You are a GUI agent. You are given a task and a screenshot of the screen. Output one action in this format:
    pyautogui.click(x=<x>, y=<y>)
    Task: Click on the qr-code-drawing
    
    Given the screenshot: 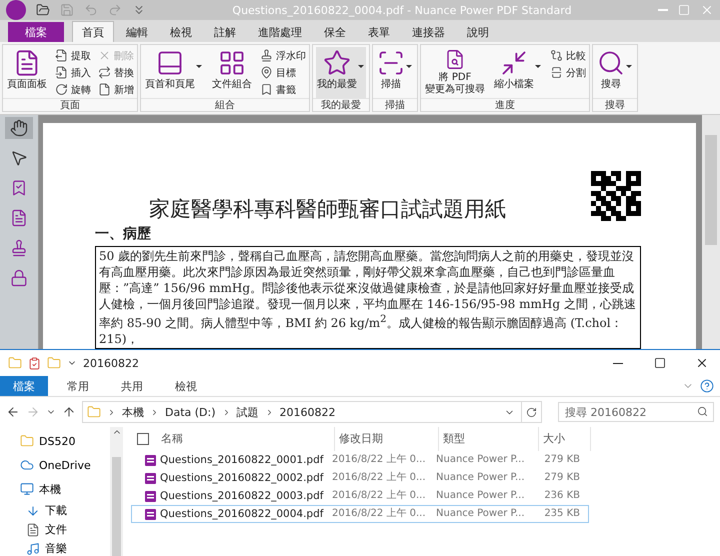 What is the action you would take?
    pyautogui.click(x=616, y=196)
    